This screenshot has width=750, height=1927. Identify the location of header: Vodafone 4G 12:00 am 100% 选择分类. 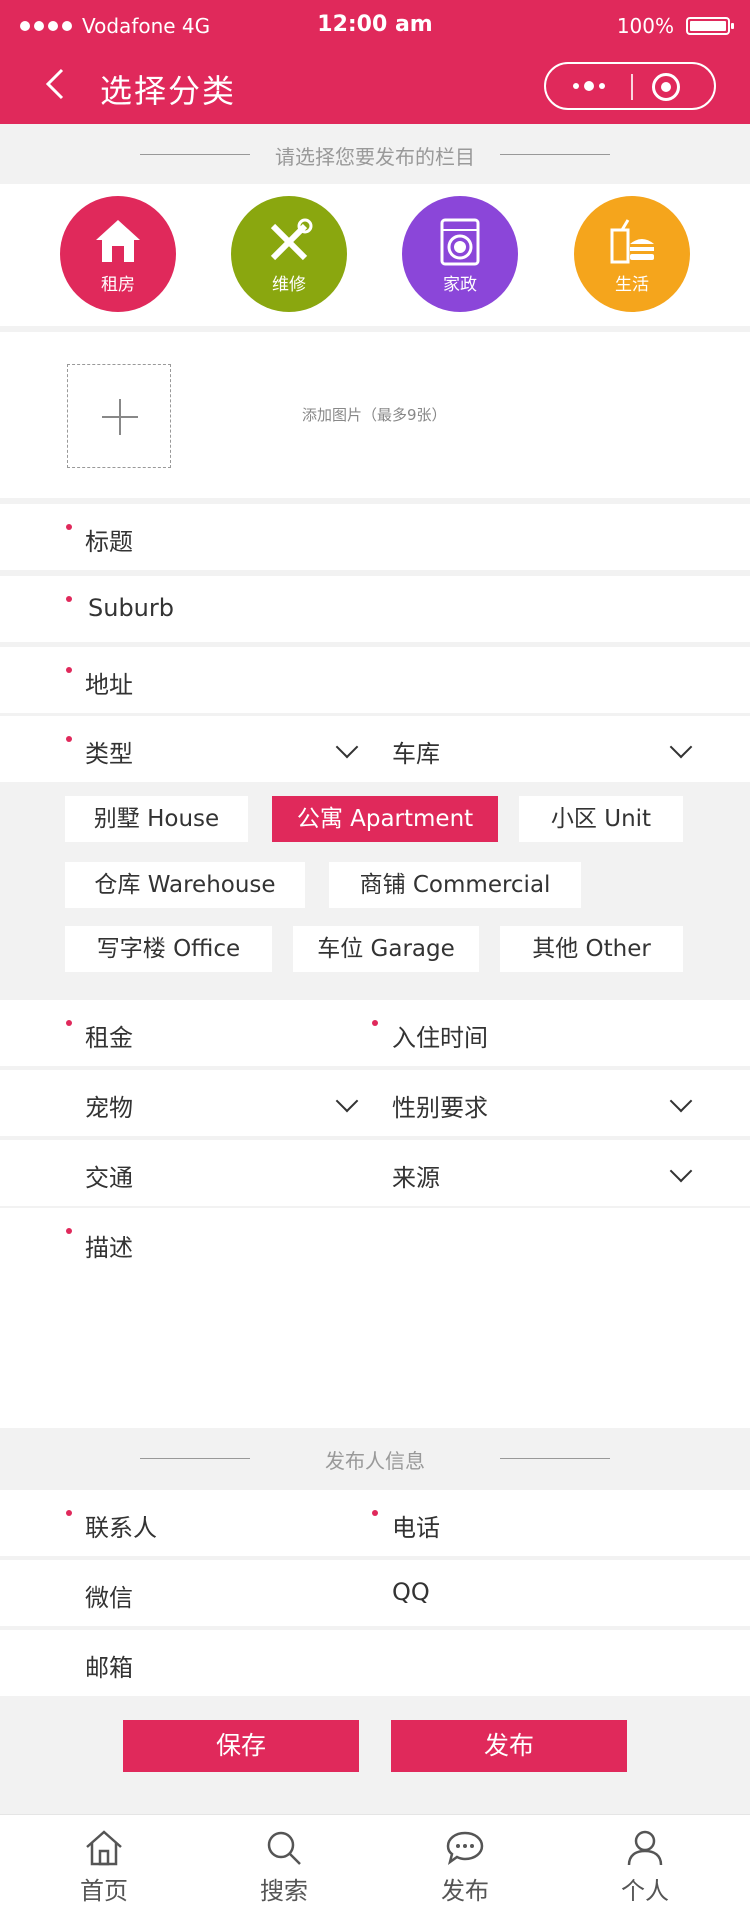
(375, 62).